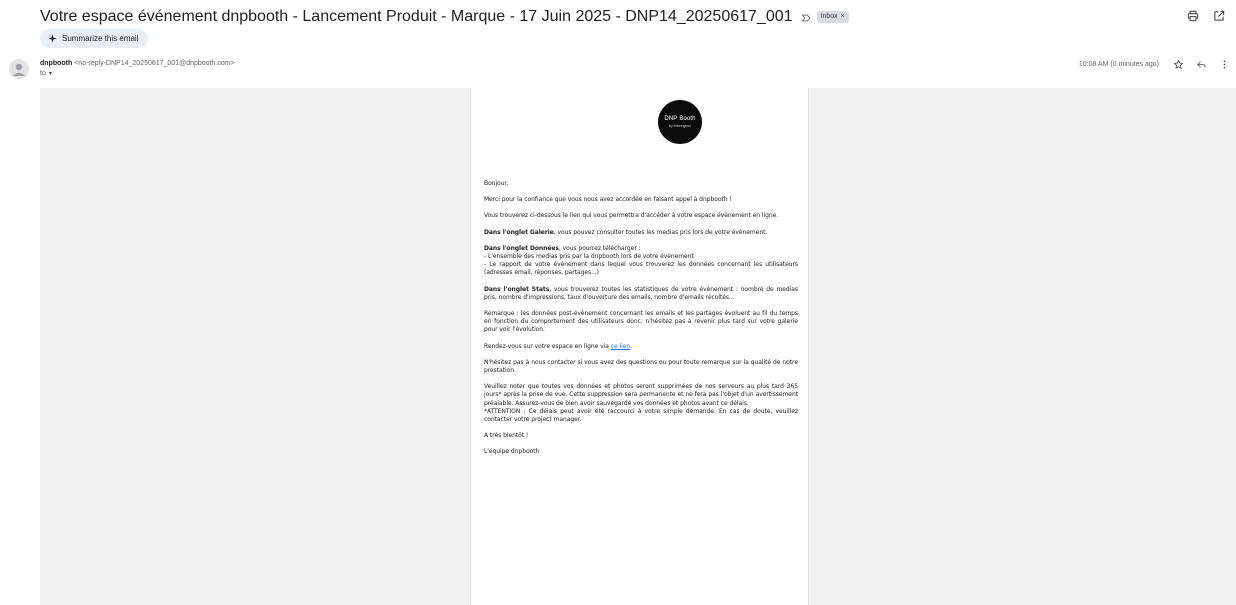  What do you see at coordinates (1193, 16) in the screenshot?
I see `print-icon` at bounding box center [1193, 16].